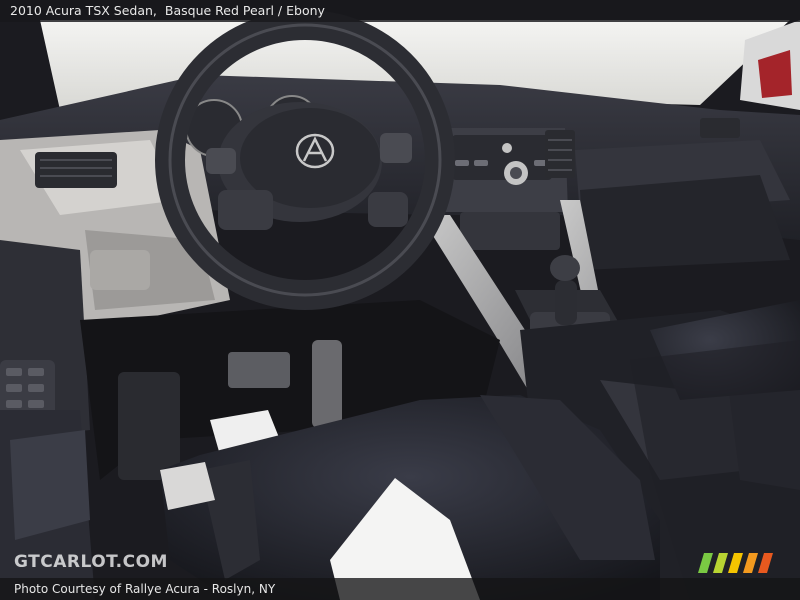  What do you see at coordinates (91, 562) in the screenshot?
I see `site-watermark: GTCARLOT.COM` at bounding box center [91, 562].